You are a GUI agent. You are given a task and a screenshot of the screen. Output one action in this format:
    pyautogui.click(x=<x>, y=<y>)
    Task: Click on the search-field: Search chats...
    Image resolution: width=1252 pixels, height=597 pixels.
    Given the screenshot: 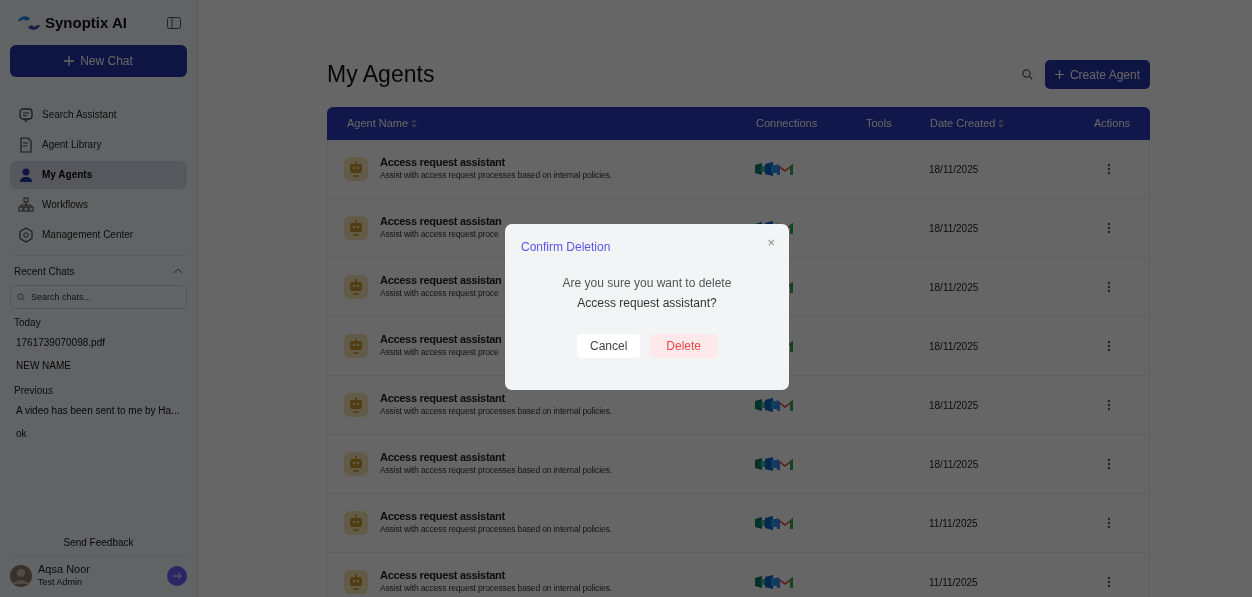 What is the action you would take?
    pyautogui.click(x=98, y=296)
    